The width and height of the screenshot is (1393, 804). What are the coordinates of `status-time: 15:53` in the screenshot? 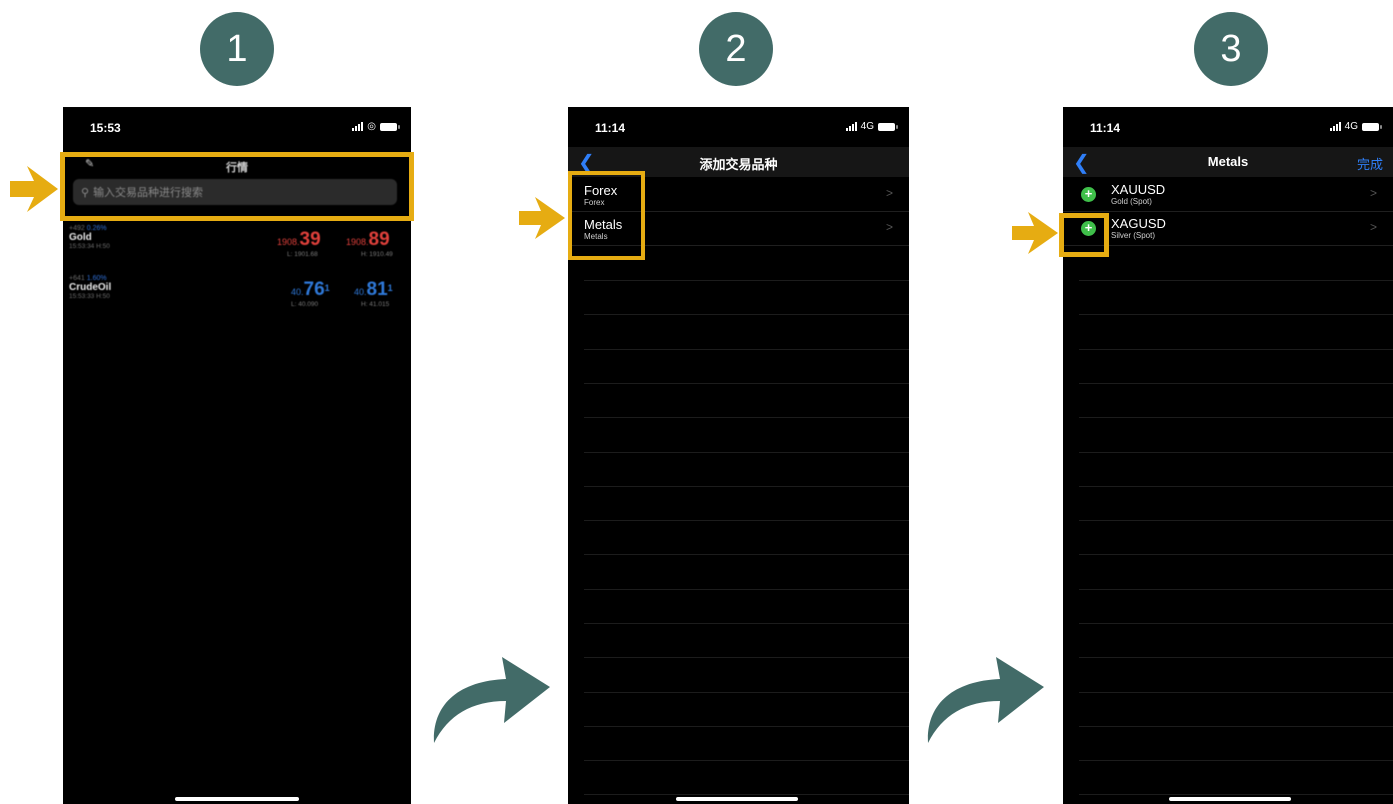 It's located at (105, 128).